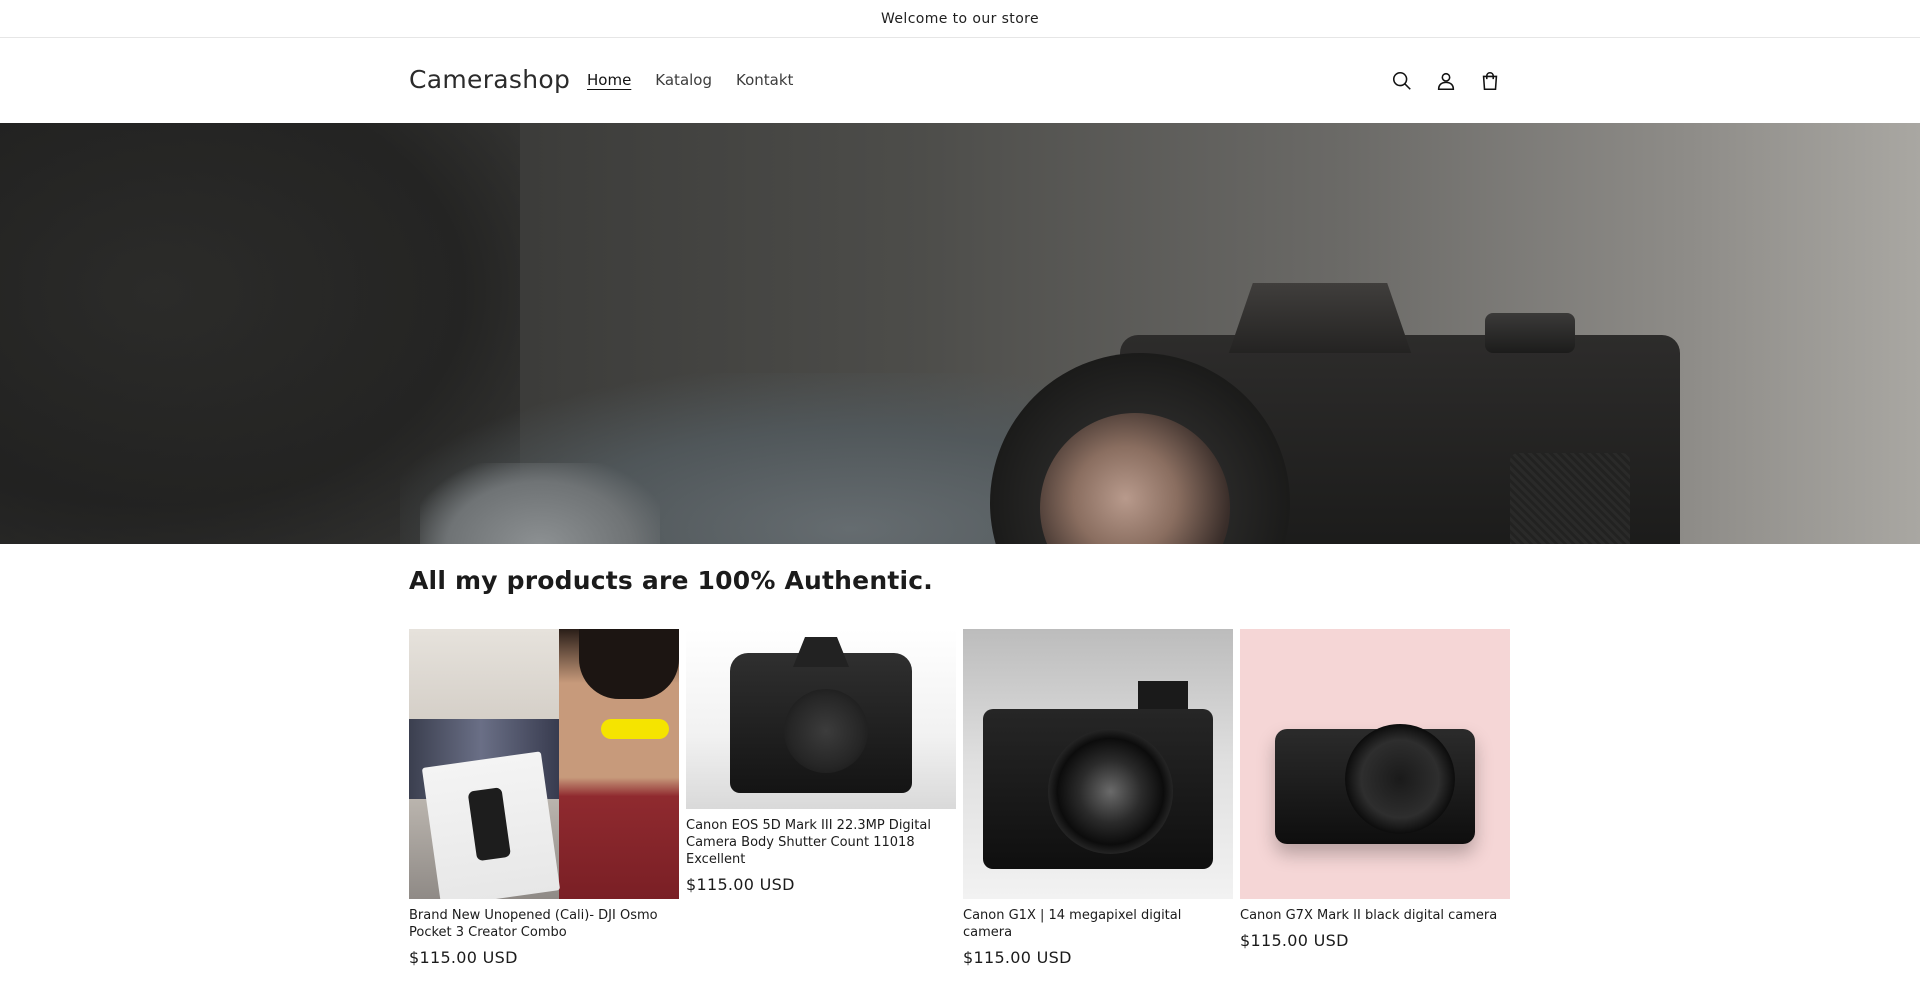 This screenshot has height=993, width=1920. I want to click on nav-home: Home, so click(609, 80).